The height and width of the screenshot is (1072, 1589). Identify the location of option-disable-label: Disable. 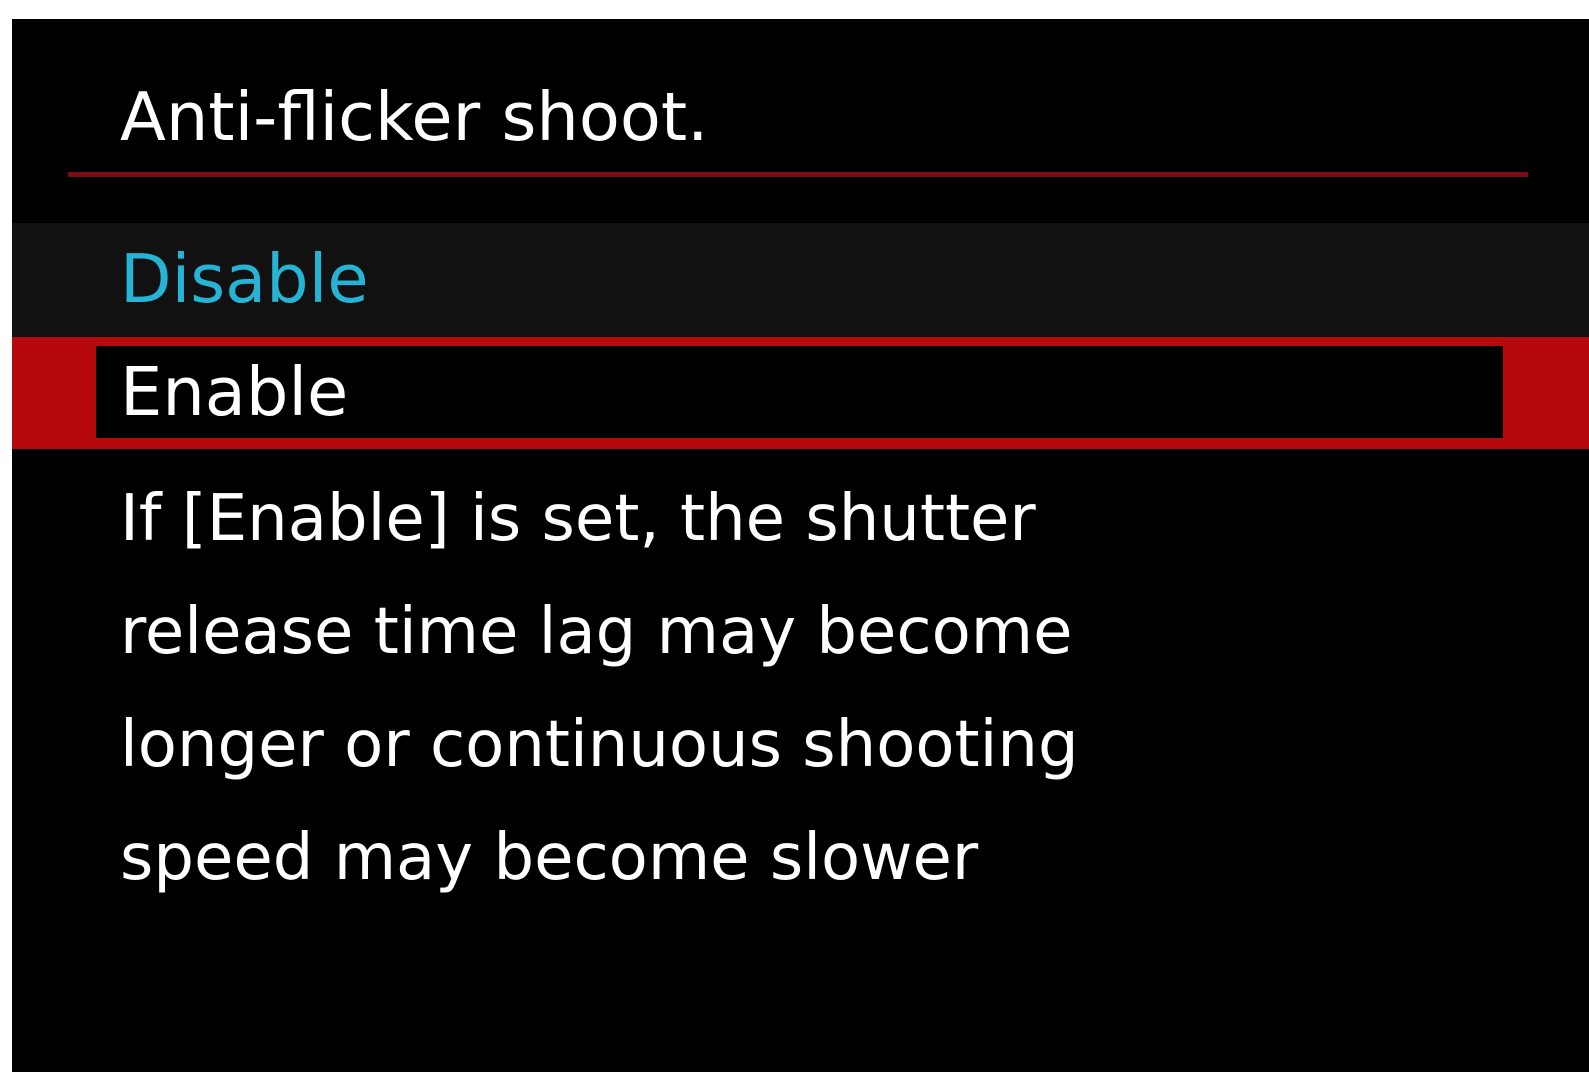
(244, 279).